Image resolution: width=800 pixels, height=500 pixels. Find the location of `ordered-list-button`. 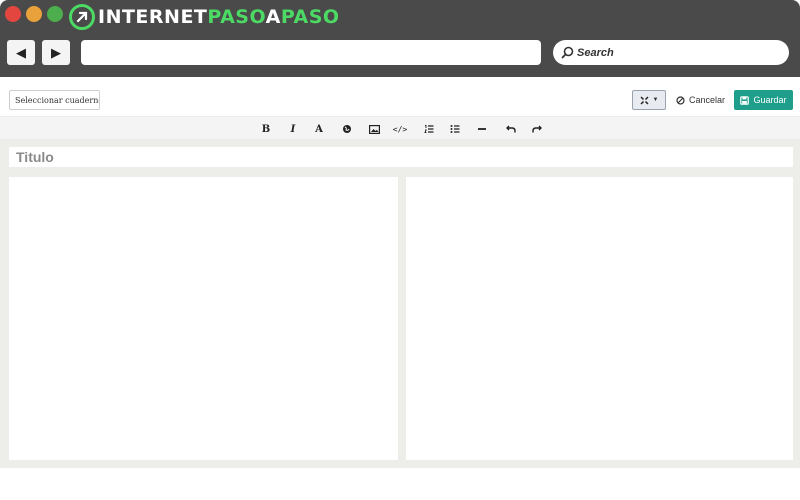

ordered-list-button is located at coordinates (429, 129).